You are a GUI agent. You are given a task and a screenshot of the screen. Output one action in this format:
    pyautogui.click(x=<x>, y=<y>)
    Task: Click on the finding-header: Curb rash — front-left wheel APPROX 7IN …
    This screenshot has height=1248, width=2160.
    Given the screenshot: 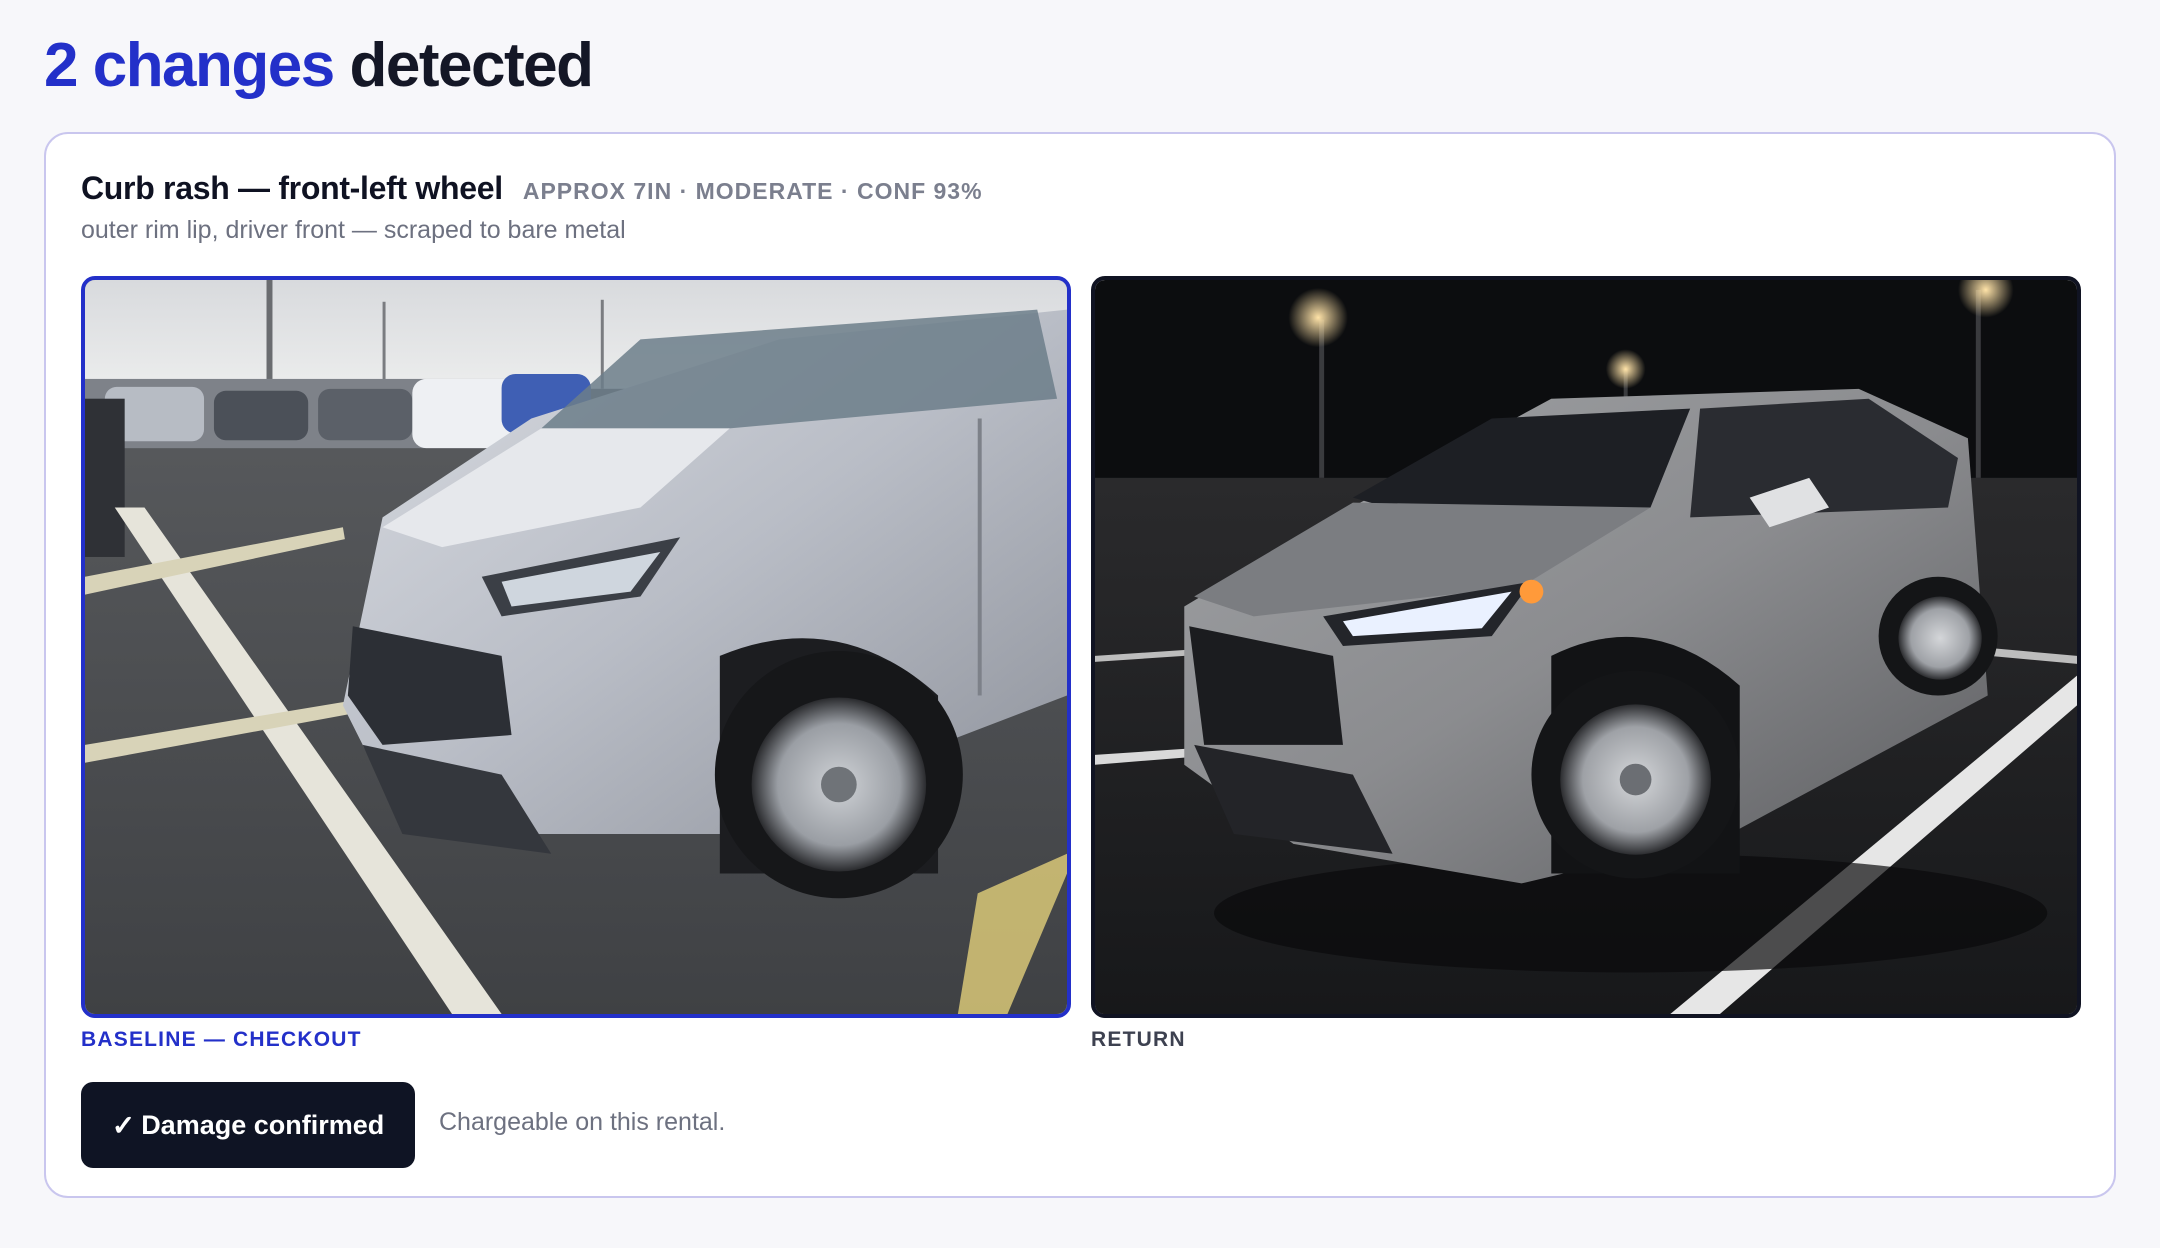 What is the action you would take?
    pyautogui.click(x=532, y=188)
    